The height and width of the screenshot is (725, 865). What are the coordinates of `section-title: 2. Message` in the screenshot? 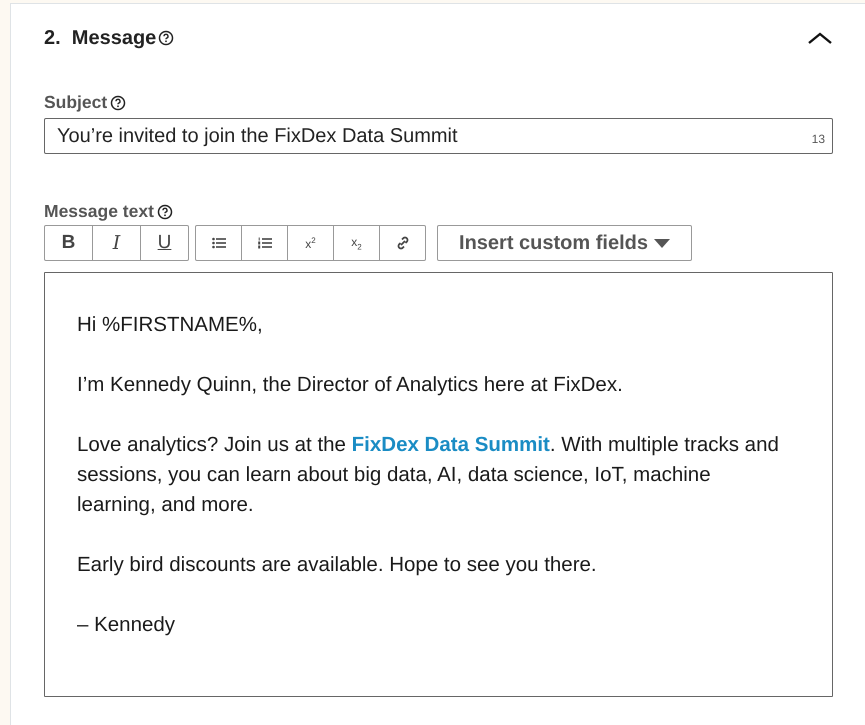 It's located at (100, 38).